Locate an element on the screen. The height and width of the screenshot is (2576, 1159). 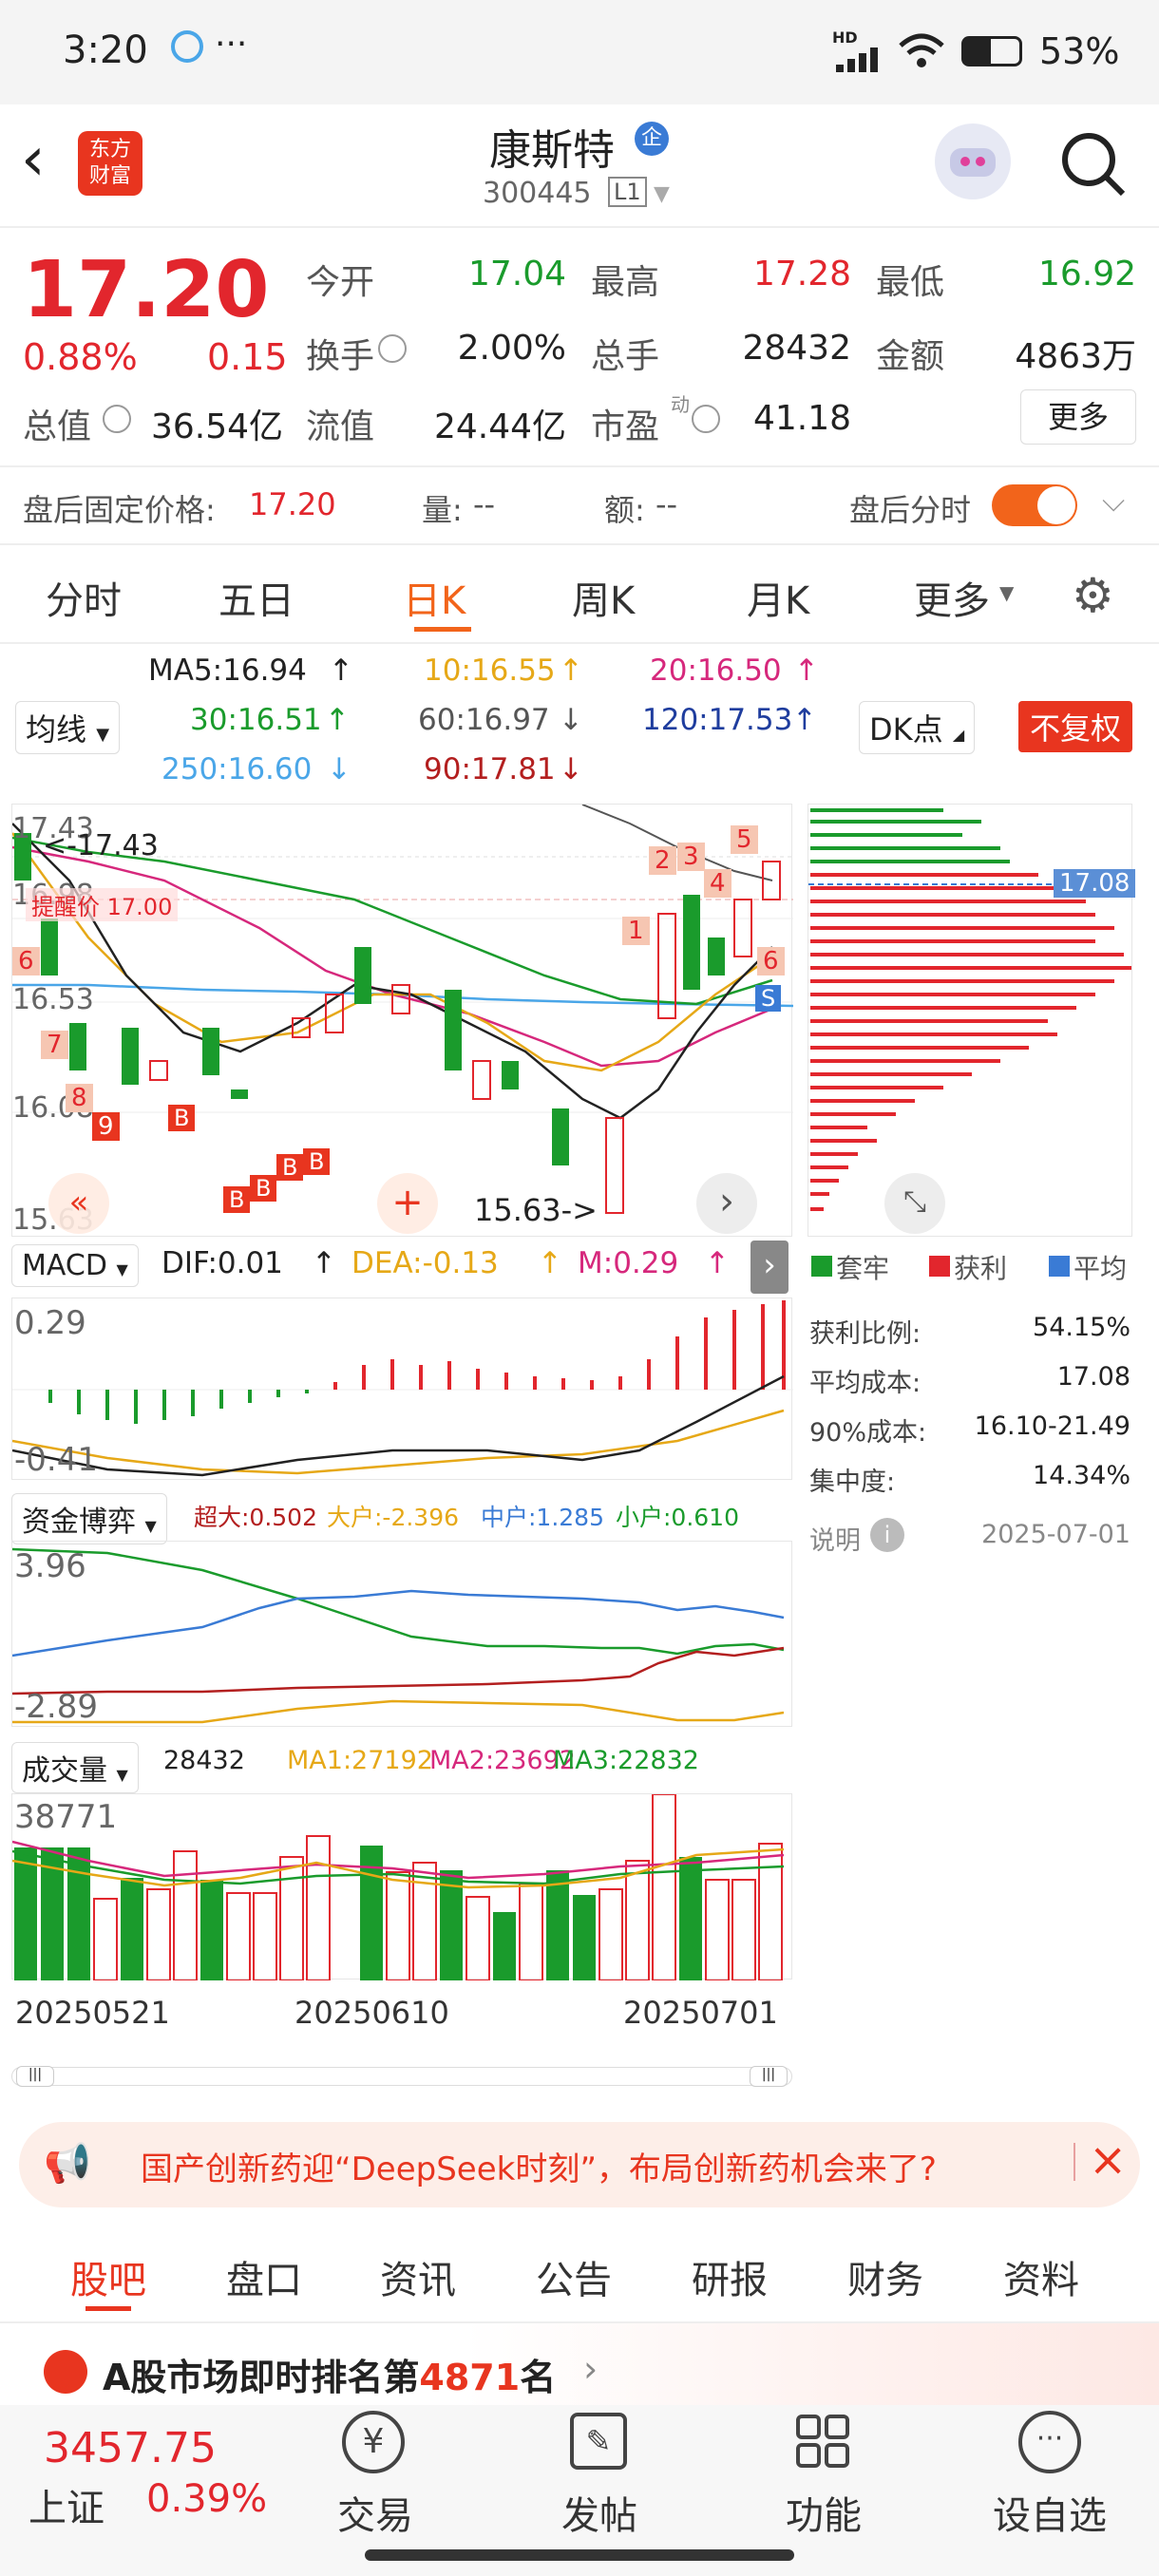
post-icon: ✎ is located at coordinates (598, 2441).